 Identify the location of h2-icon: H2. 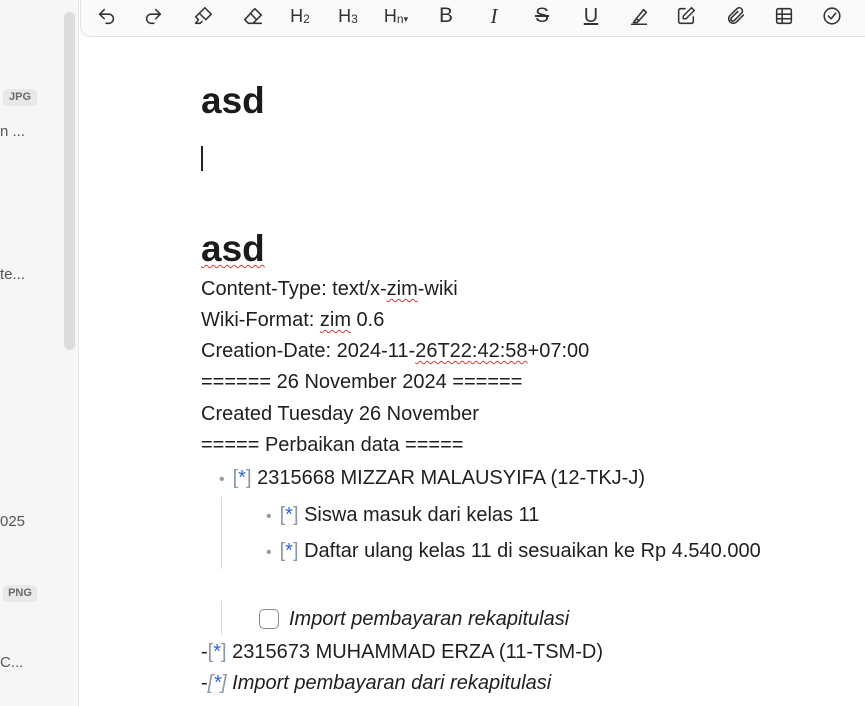
(300, 16).